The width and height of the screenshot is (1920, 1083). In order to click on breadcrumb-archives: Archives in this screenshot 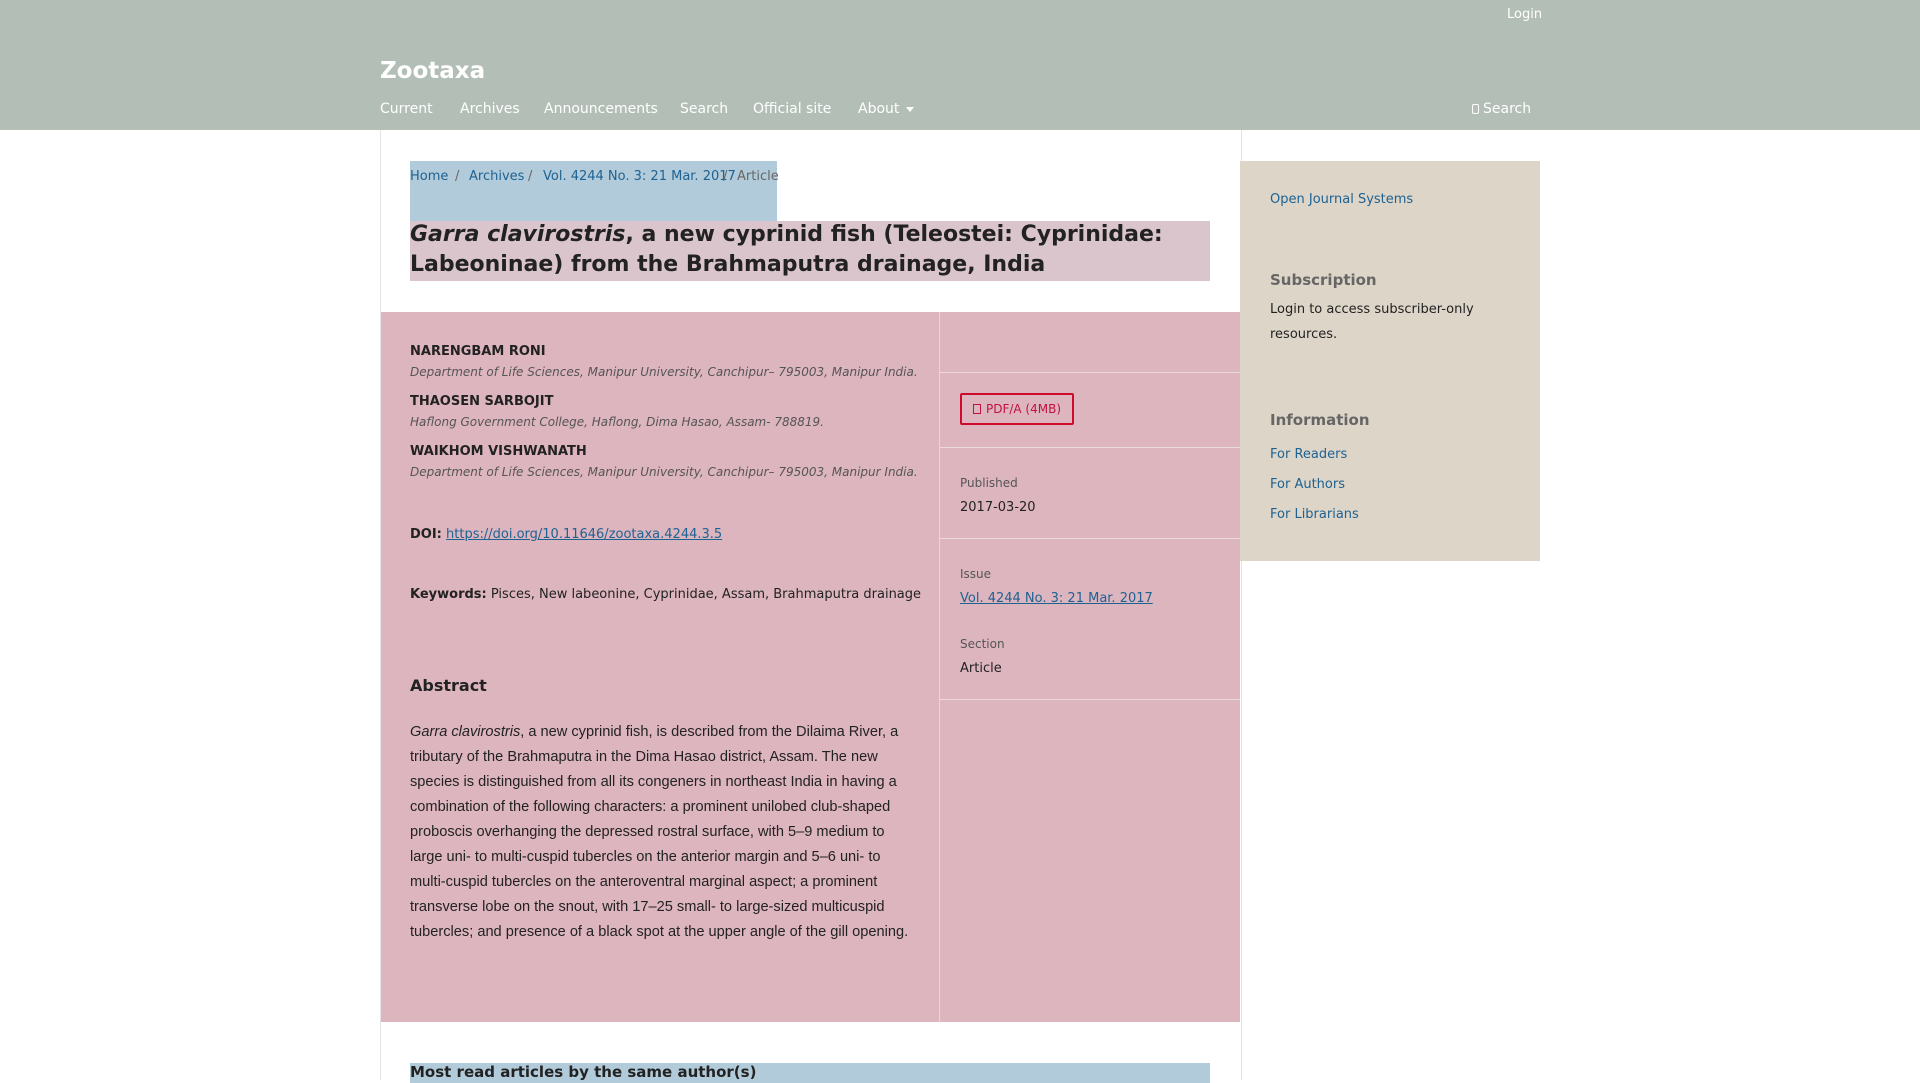, I will do `click(496, 176)`.